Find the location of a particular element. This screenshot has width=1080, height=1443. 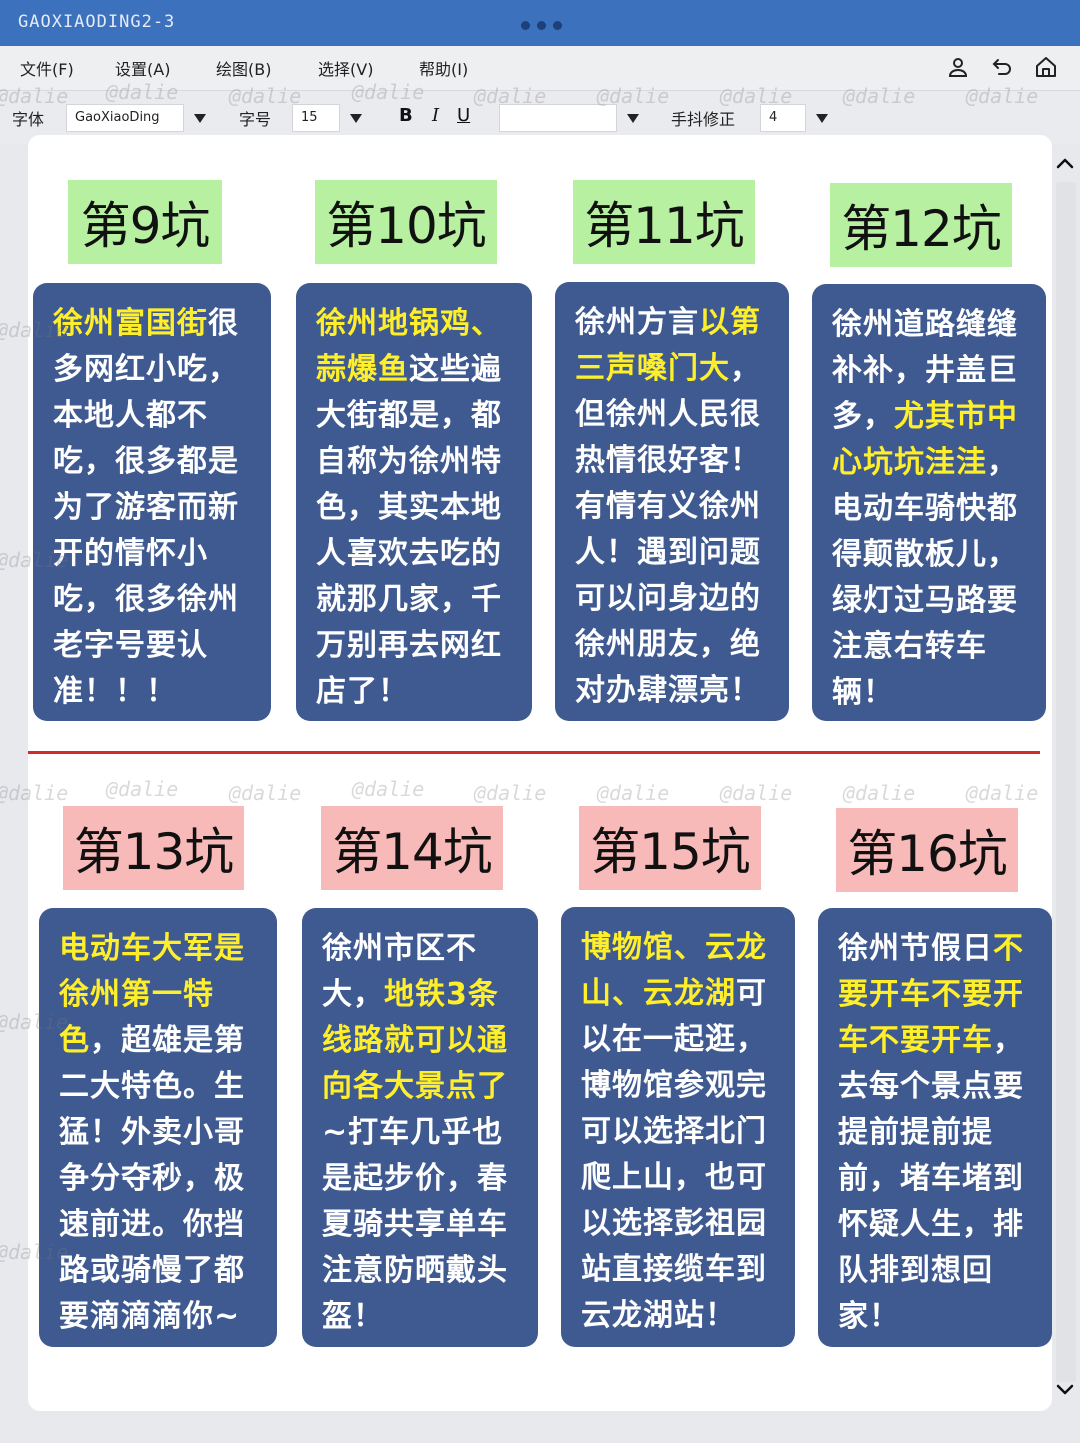

menu-file: 文件(F) is located at coordinates (47, 68).